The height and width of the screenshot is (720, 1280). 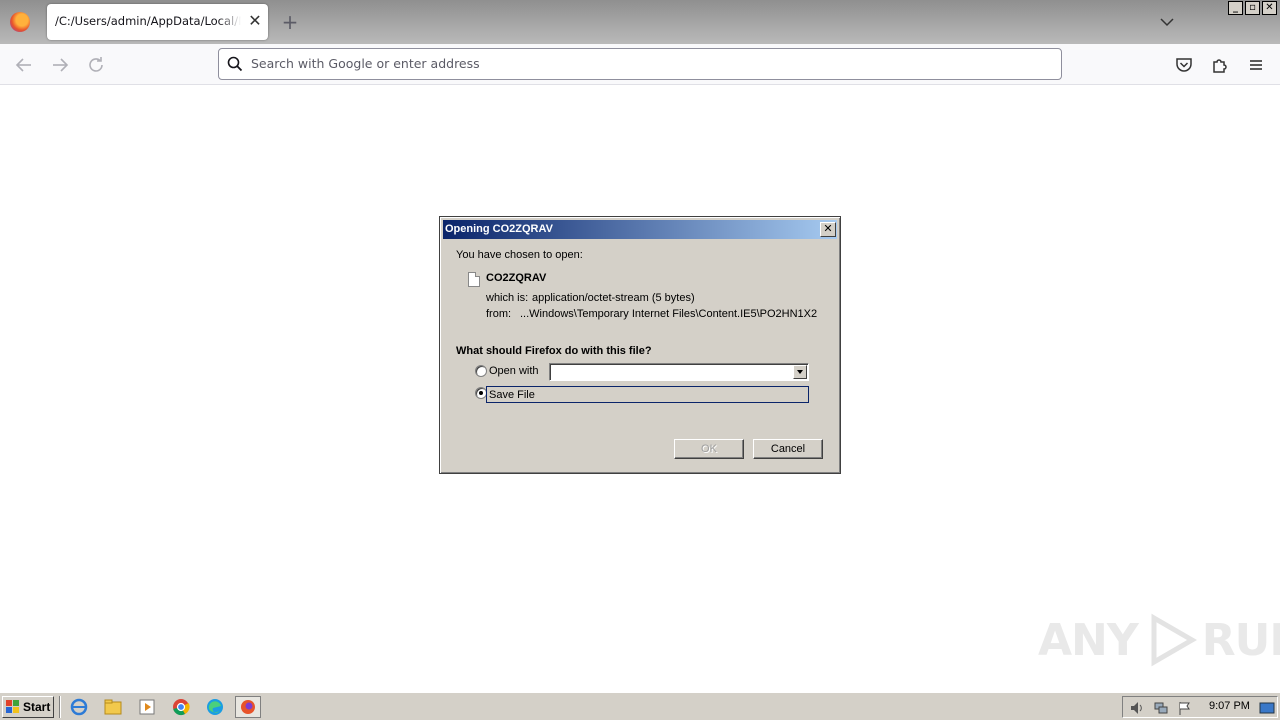 I want to click on navigation-toolbar: Search with Google or enter address, so click(x=640, y=64).